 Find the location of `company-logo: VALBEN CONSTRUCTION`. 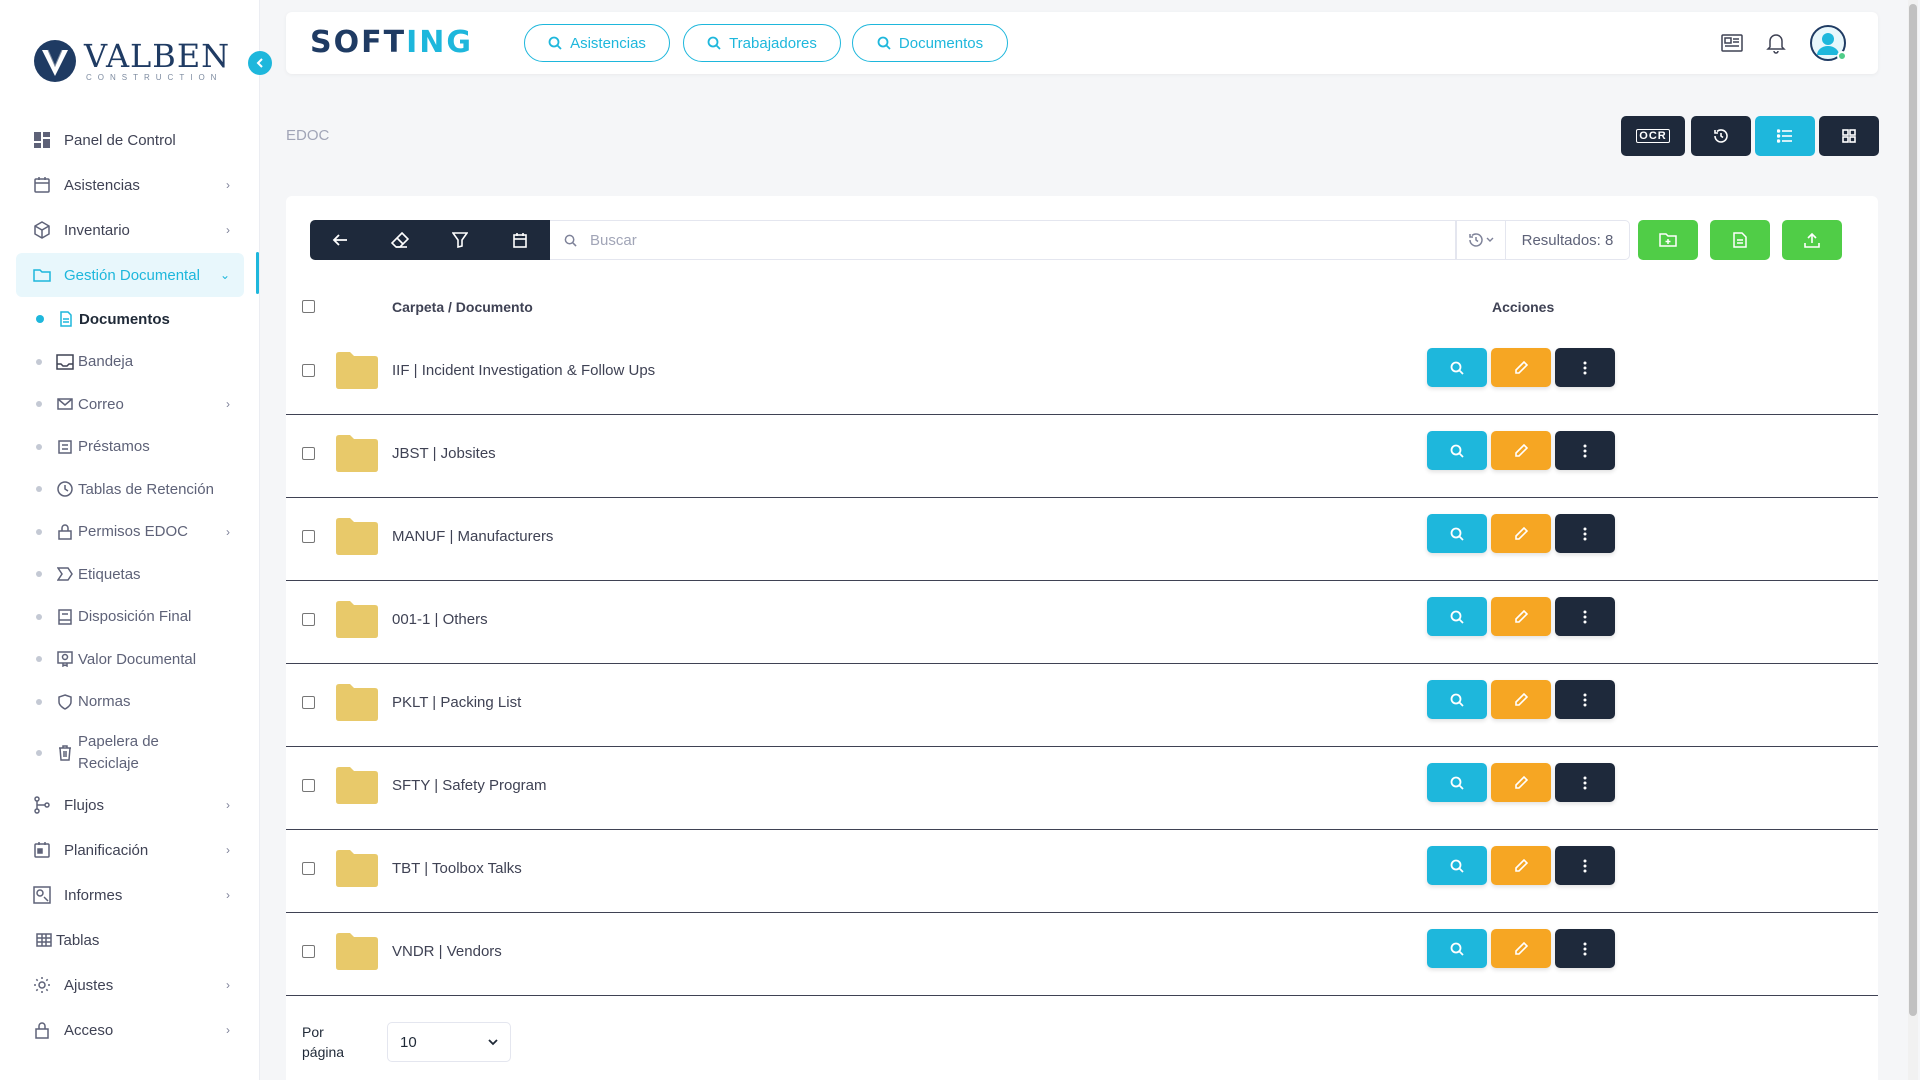

company-logo: VALBEN CONSTRUCTION is located at coordinates (131, 61).